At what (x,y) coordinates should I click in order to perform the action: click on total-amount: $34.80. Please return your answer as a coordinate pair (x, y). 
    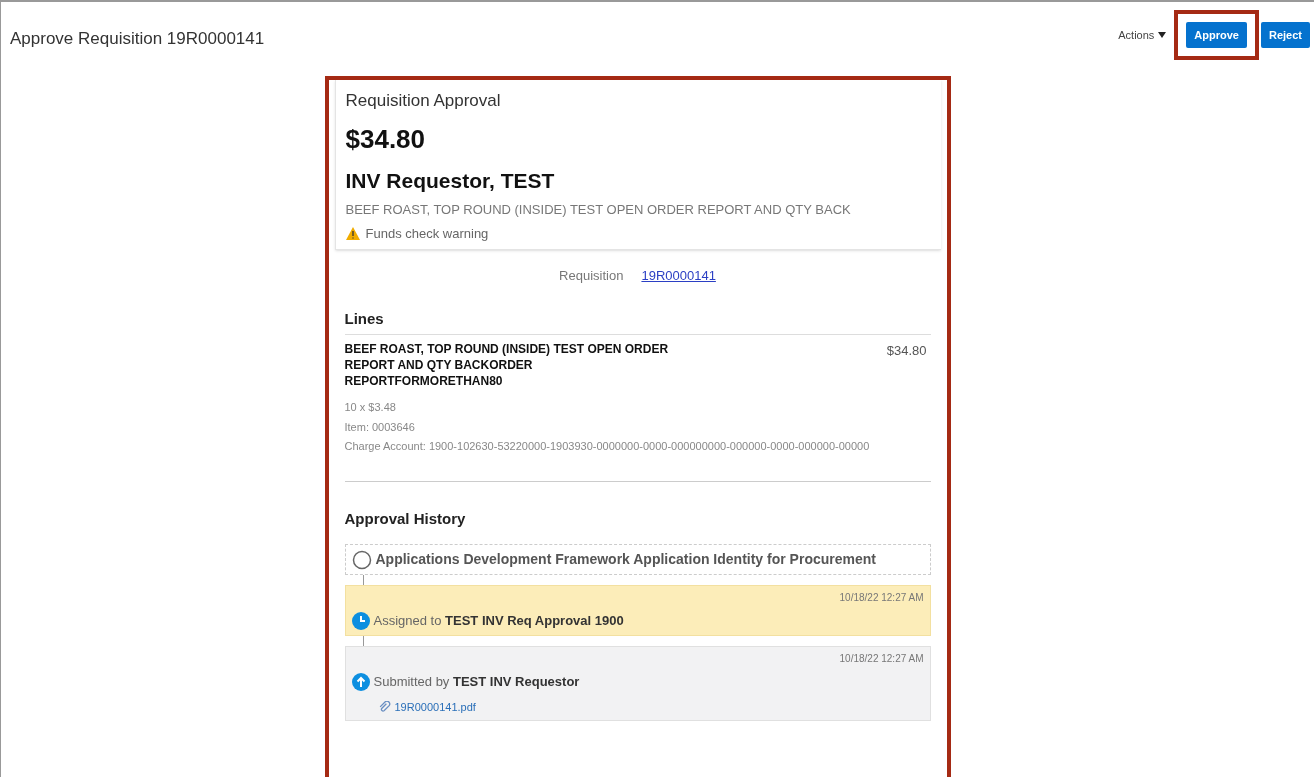
    Looking at the image, I should click on (386, 139).